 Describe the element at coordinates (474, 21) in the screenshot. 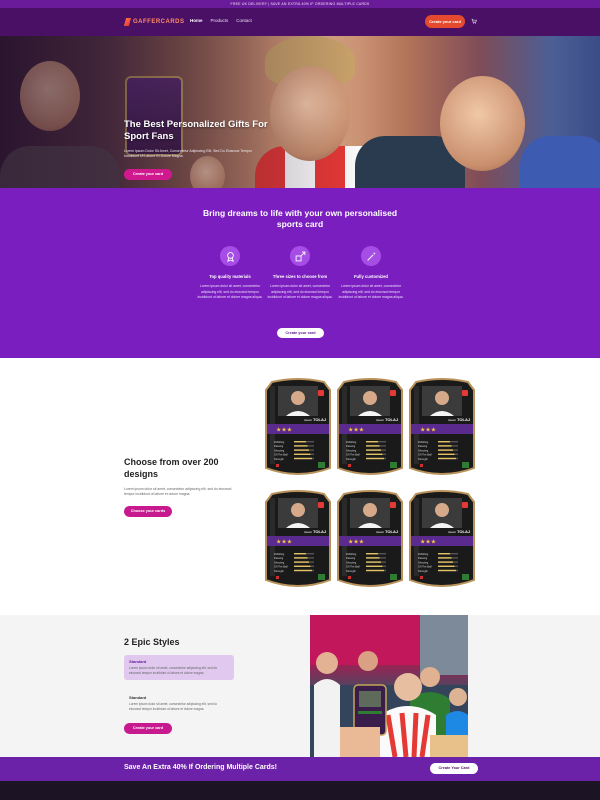

I see `cart-icon` at that location.